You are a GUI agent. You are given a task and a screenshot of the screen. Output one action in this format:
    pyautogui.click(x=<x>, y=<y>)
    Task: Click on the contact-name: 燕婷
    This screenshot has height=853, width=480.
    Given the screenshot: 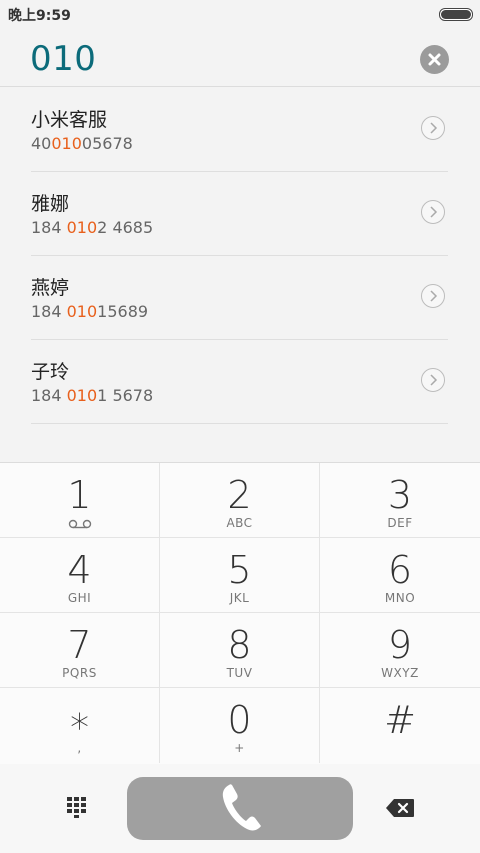 What is the action you would take?
    pyautogui.click(x=50, y=288)
    